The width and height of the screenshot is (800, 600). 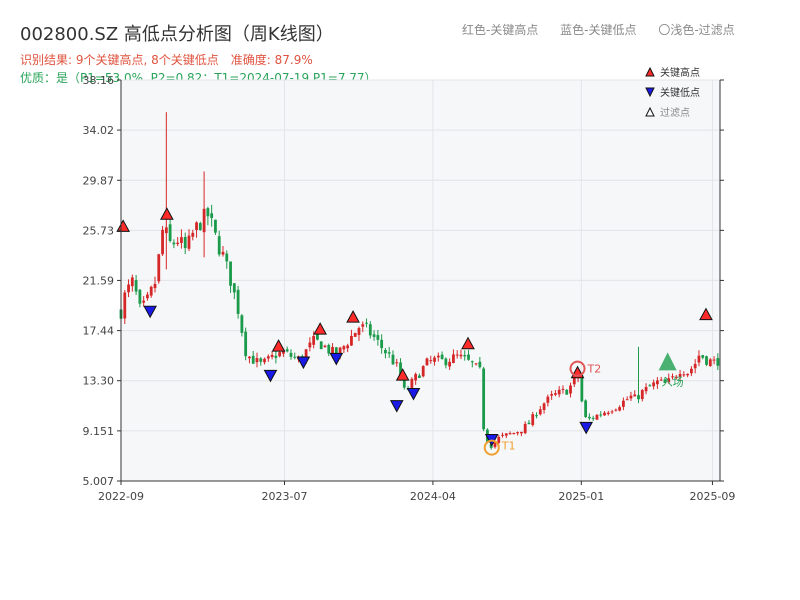 I want to click on entry-label: 入场, so click(x=673, y=381).